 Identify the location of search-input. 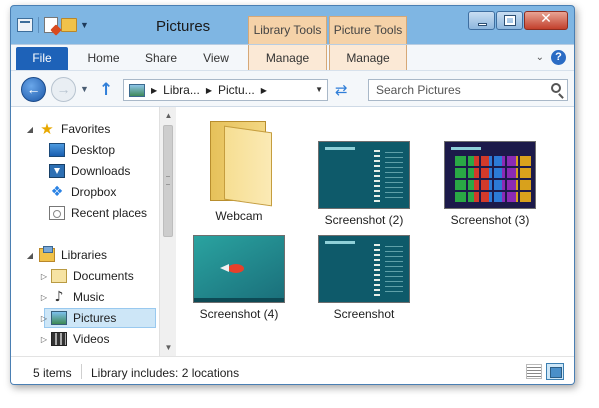
(454, 90).